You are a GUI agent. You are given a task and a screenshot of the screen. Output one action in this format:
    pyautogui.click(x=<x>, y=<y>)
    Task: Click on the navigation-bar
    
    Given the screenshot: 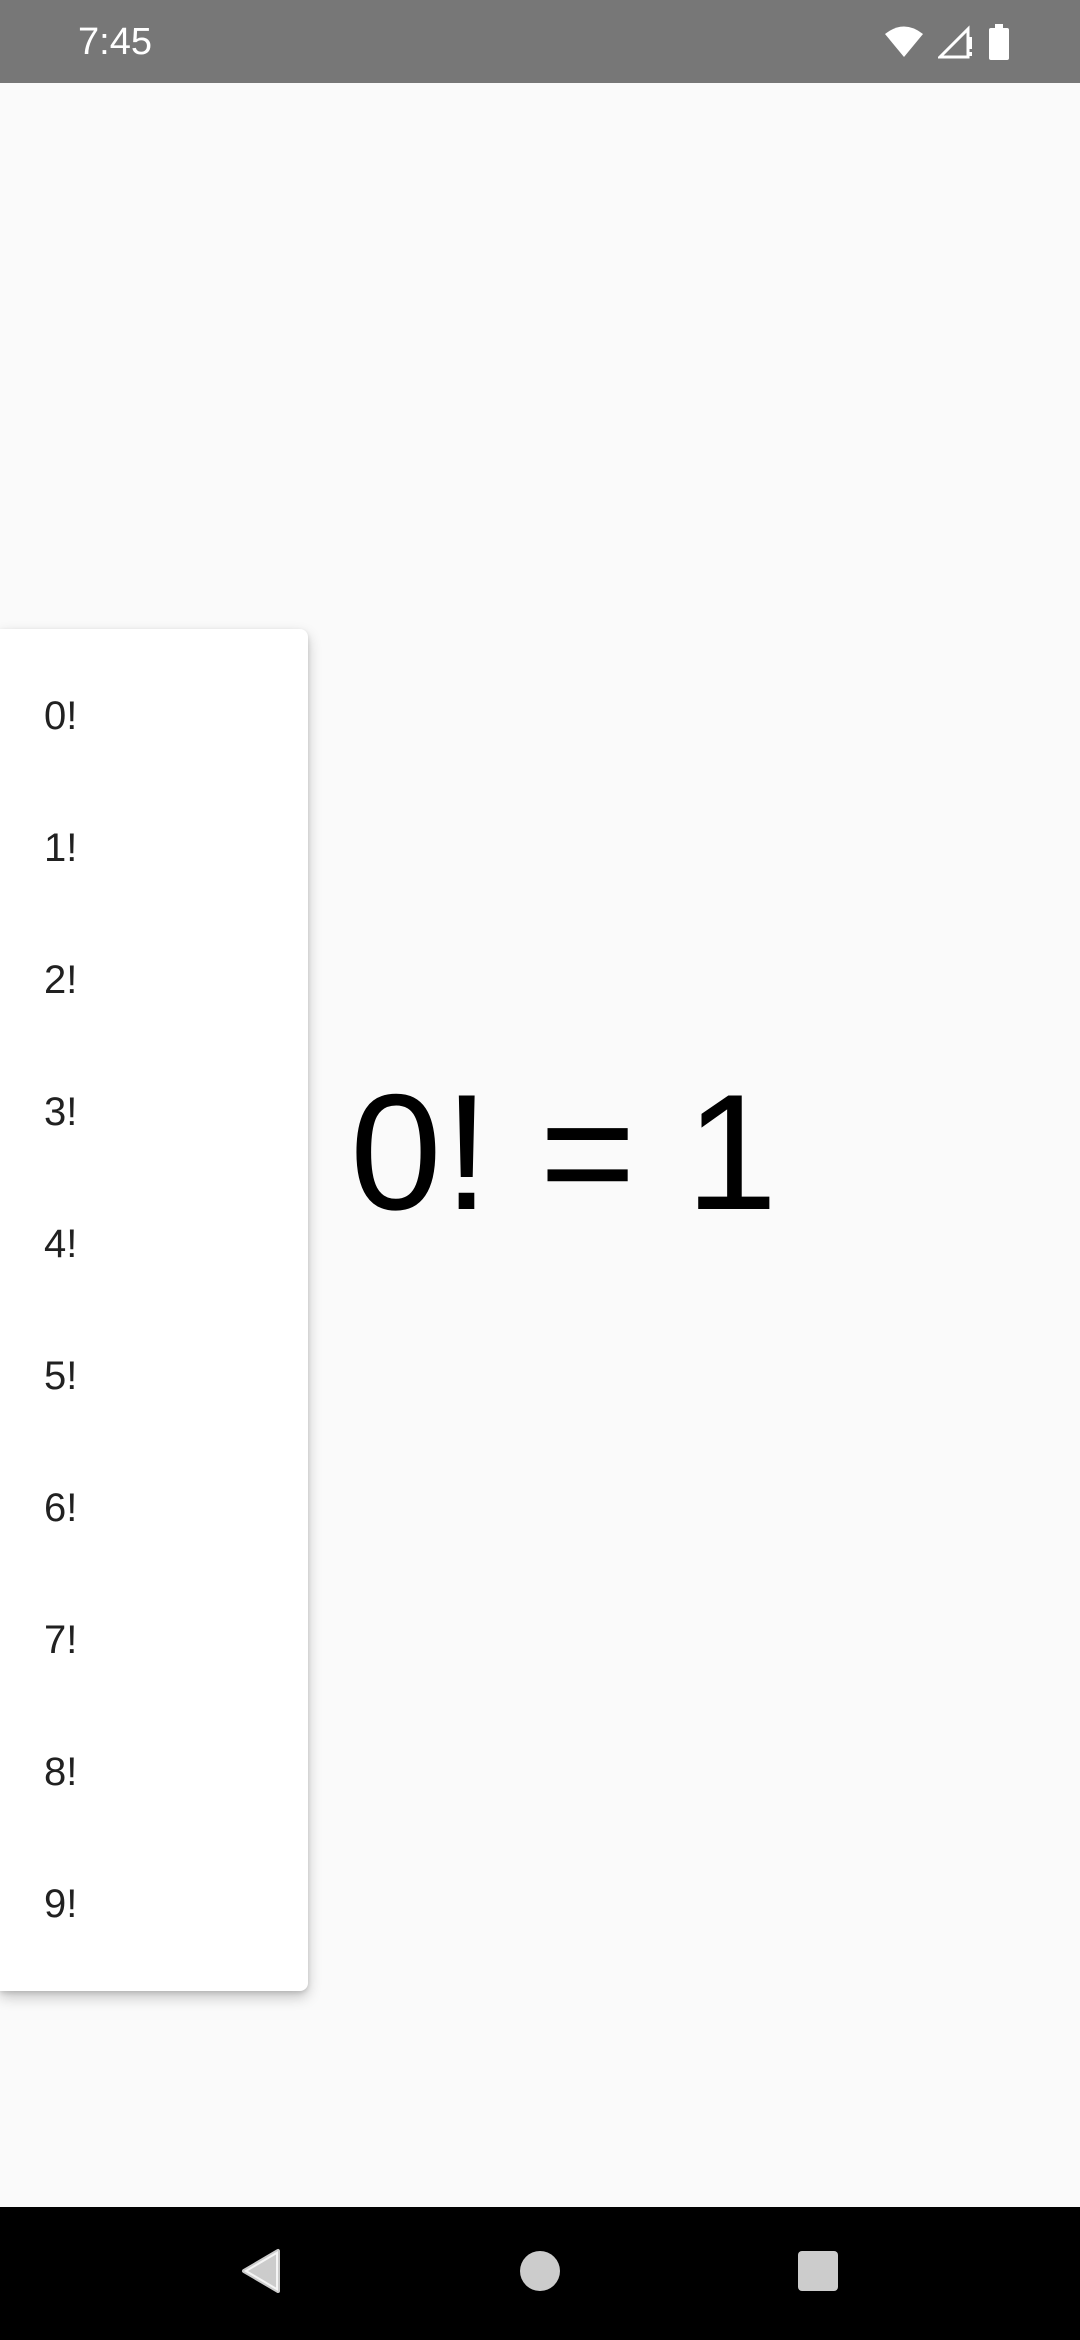 What is the action you would take?
    pyautogui.click(x=540, y=2273)
    